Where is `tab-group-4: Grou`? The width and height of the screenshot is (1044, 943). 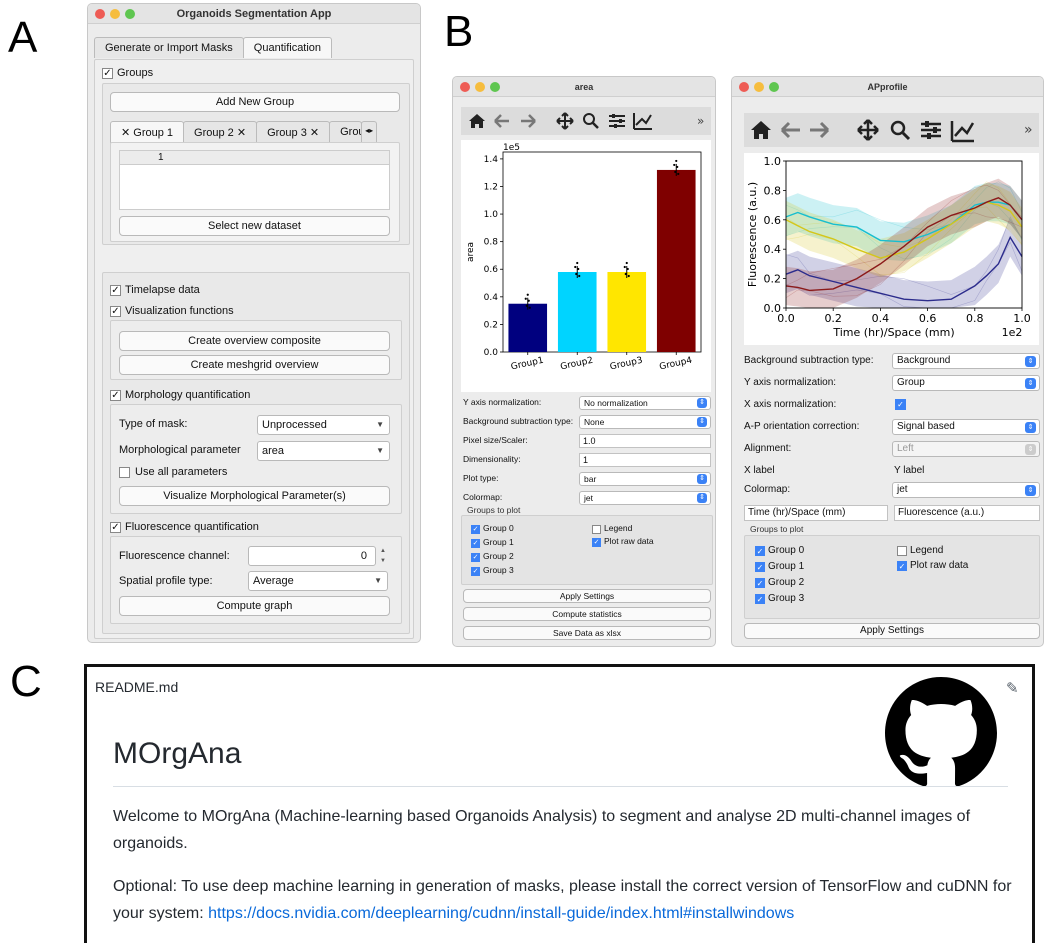 tab-group-4: Grou is located at coordinates (346, 132).